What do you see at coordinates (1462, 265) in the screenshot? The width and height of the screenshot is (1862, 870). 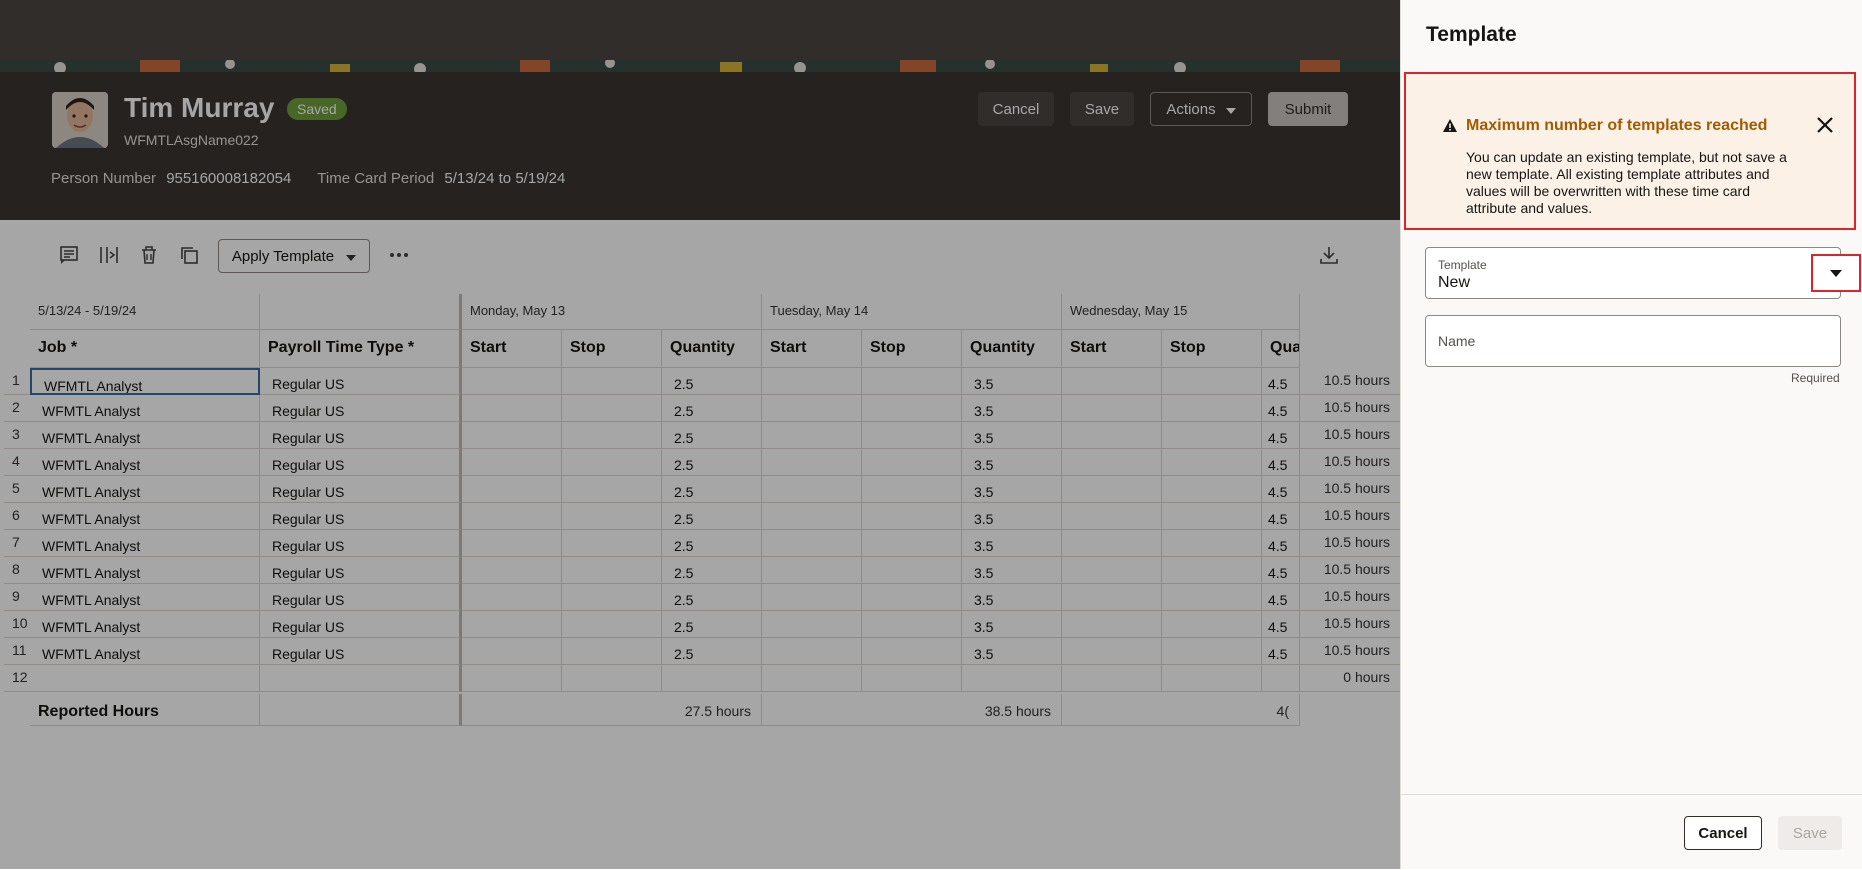 I see `template-field-label: Template` at bounding box center [1462, 265].